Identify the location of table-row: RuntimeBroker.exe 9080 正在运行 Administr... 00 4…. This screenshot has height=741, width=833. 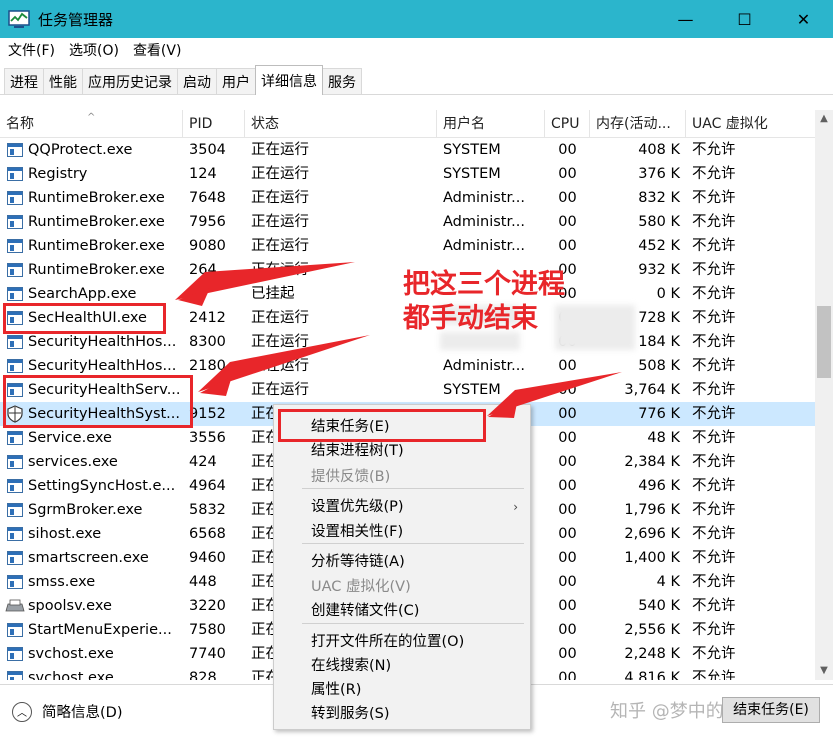
(407, 246).